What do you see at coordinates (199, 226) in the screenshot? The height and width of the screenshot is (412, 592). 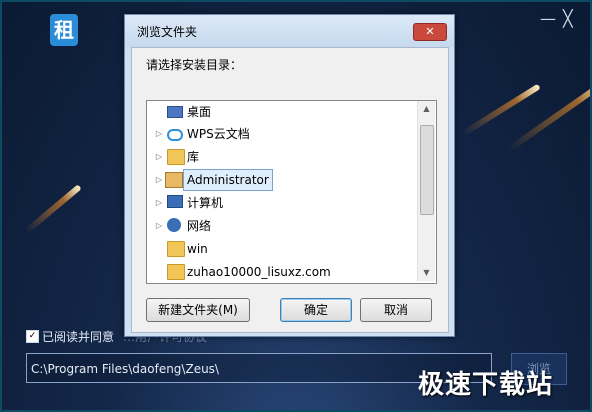 I see `tree-item-label: 网络` at bounding box center [199, 226].